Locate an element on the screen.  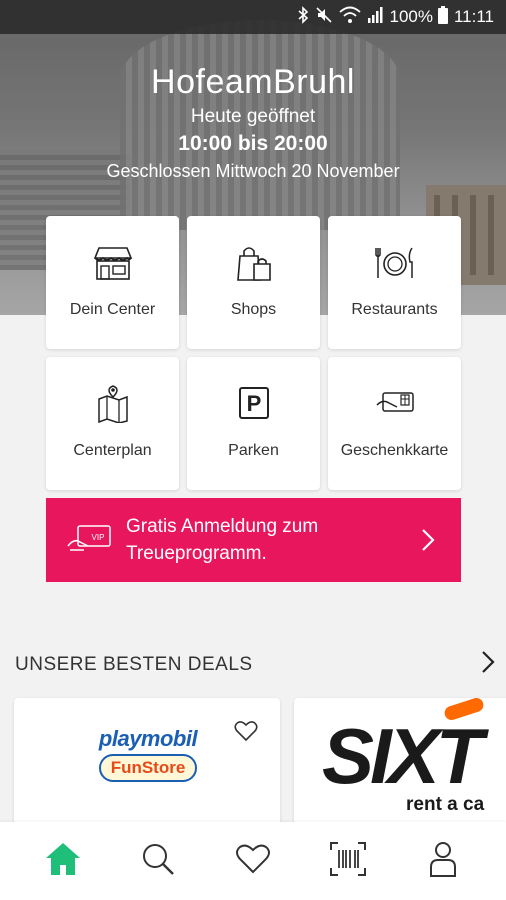
battery-percent: 100% is located at coordinates (411, 16).